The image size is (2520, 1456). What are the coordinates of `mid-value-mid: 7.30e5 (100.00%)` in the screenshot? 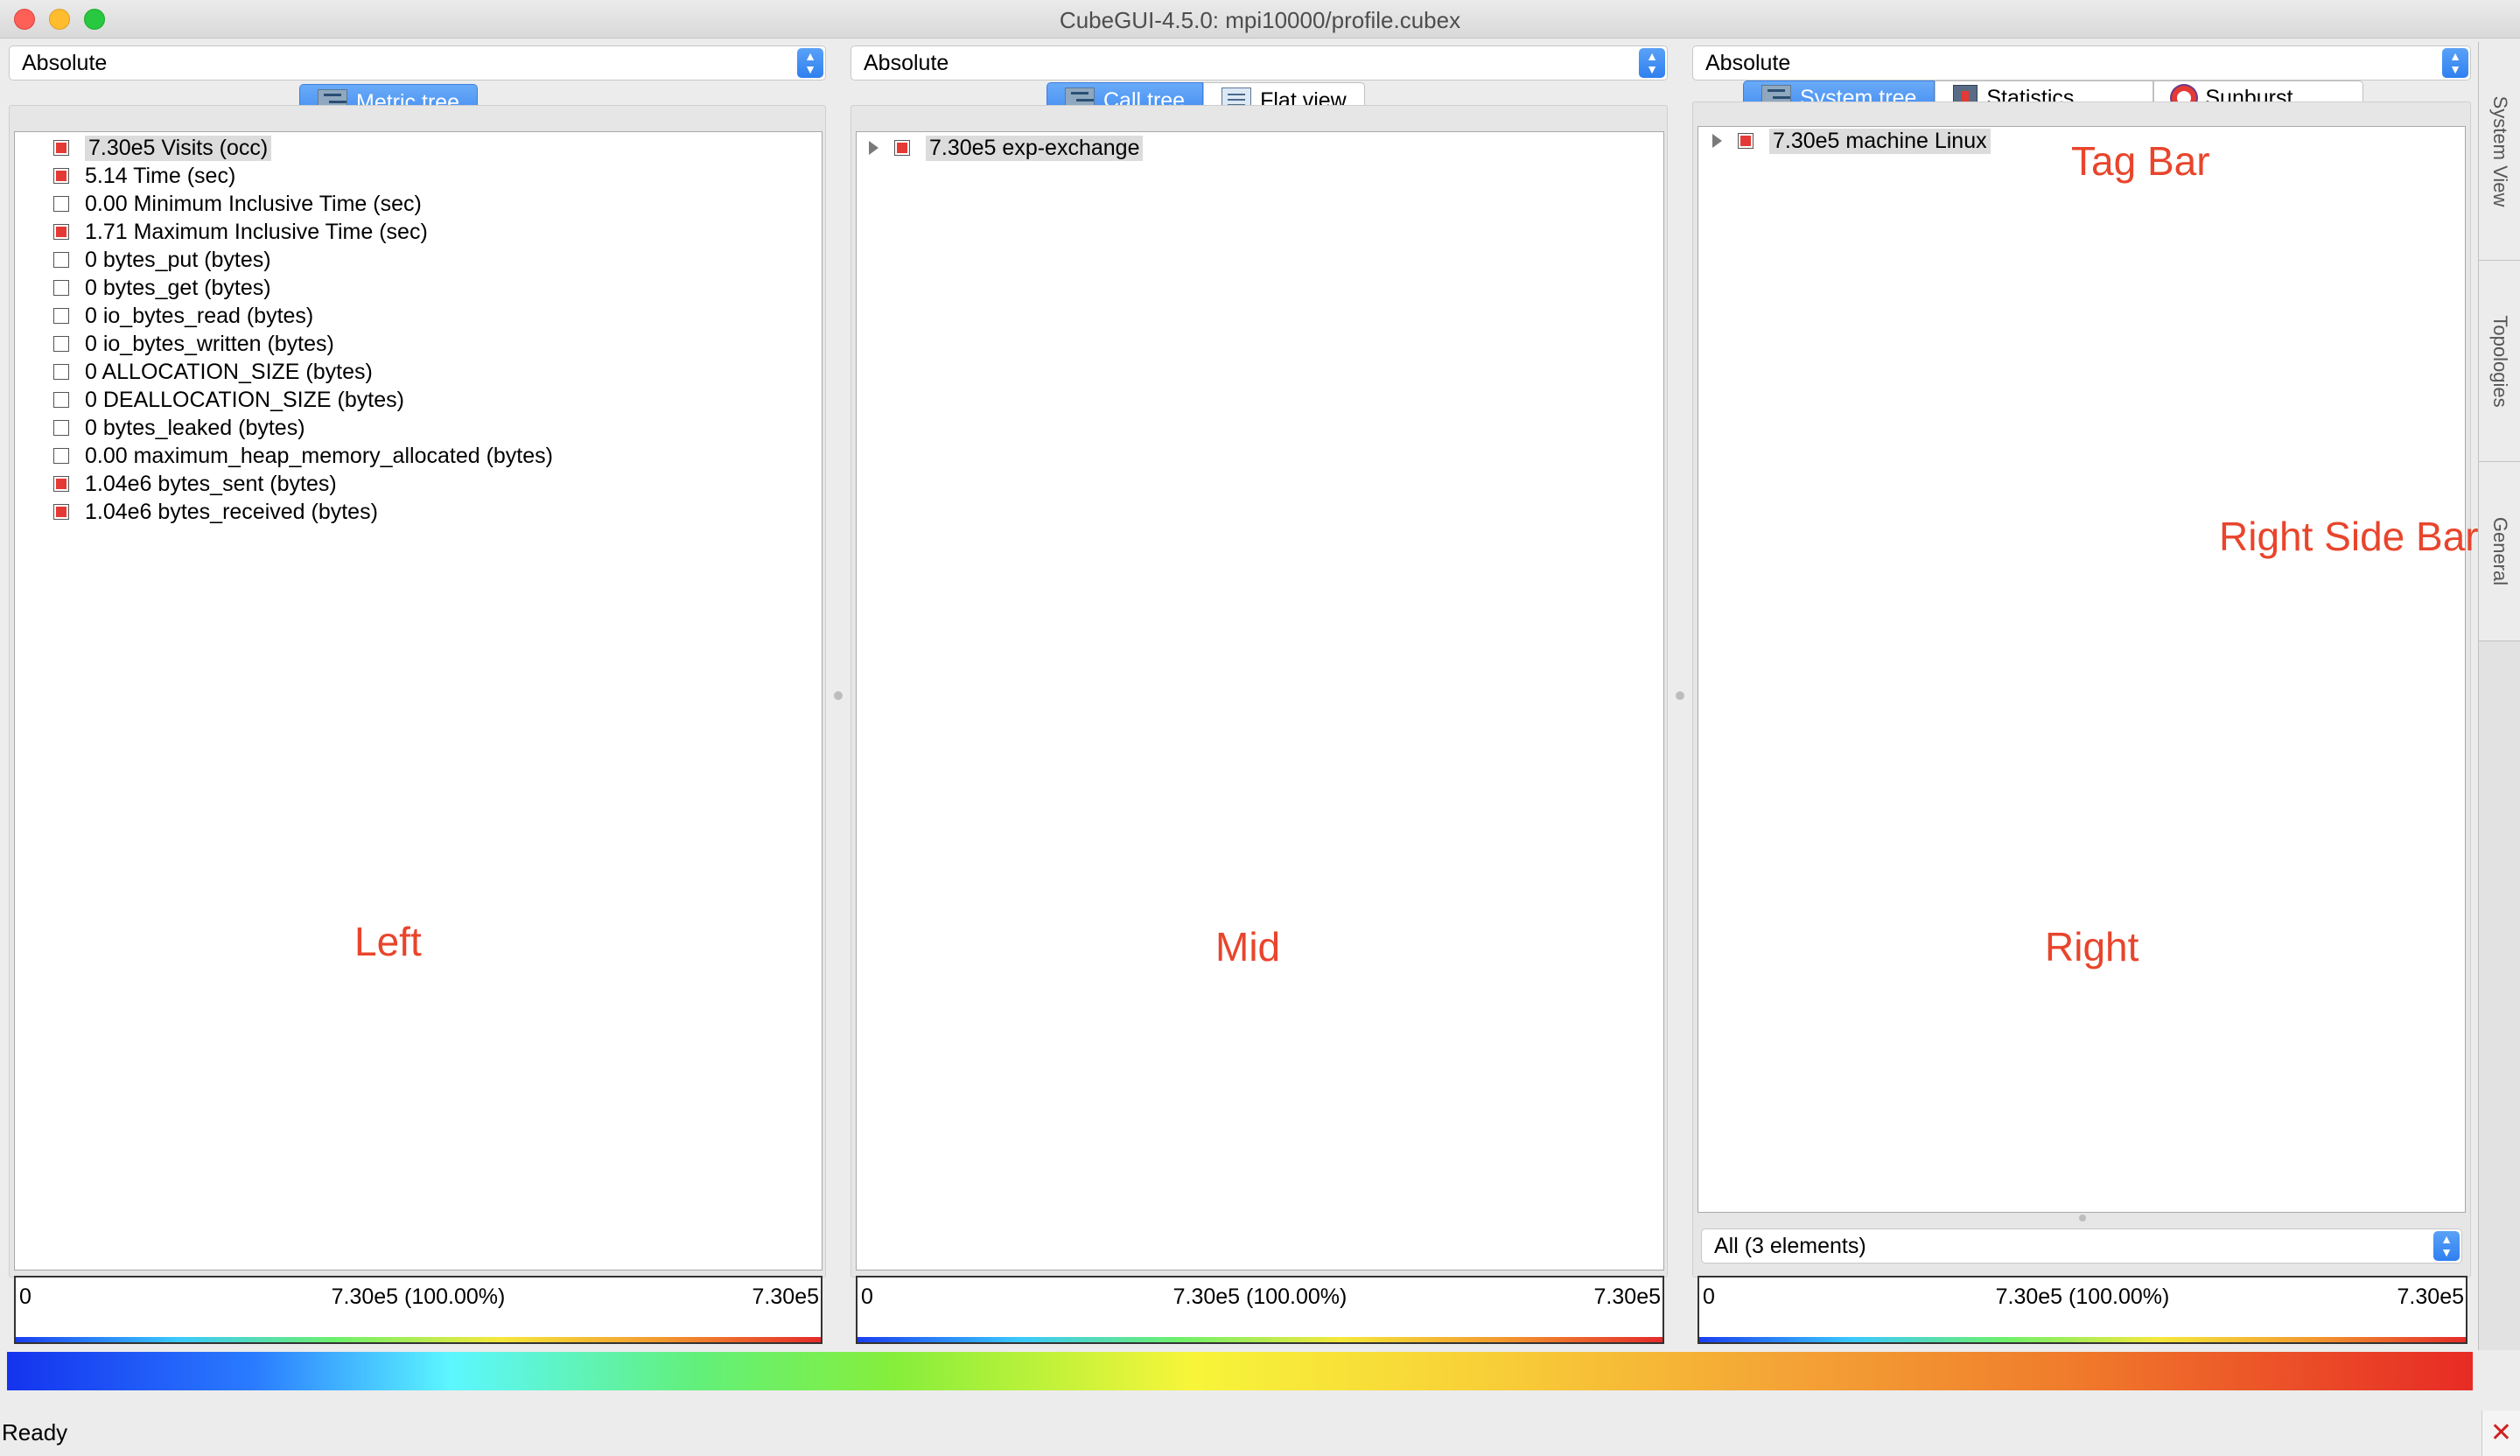 It's located at (1260, 1296).